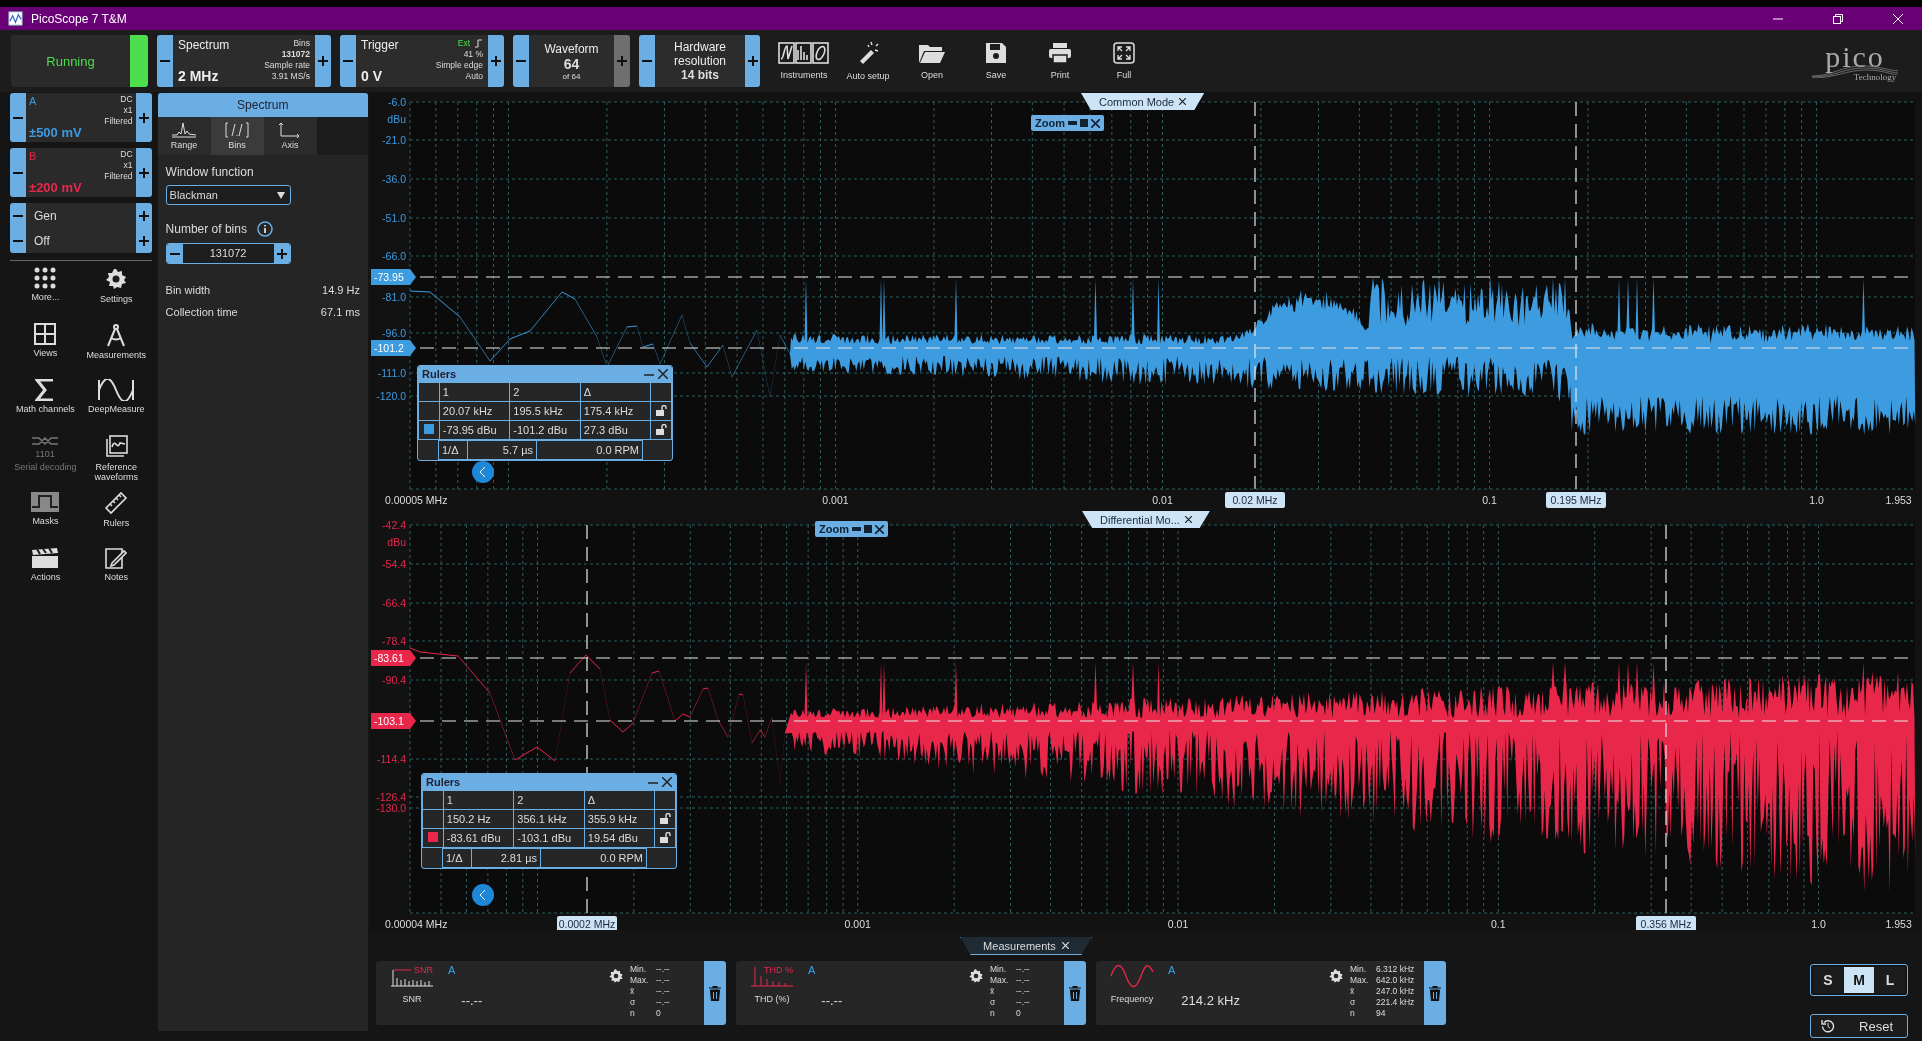 The height and width of the screenshot is (1041, 1922). What do you see at coordinates (1255, 500) in the screenshot?
I see `ruler-frequency-tag: 0.02 MHz` at bounding box center [1255, 500].